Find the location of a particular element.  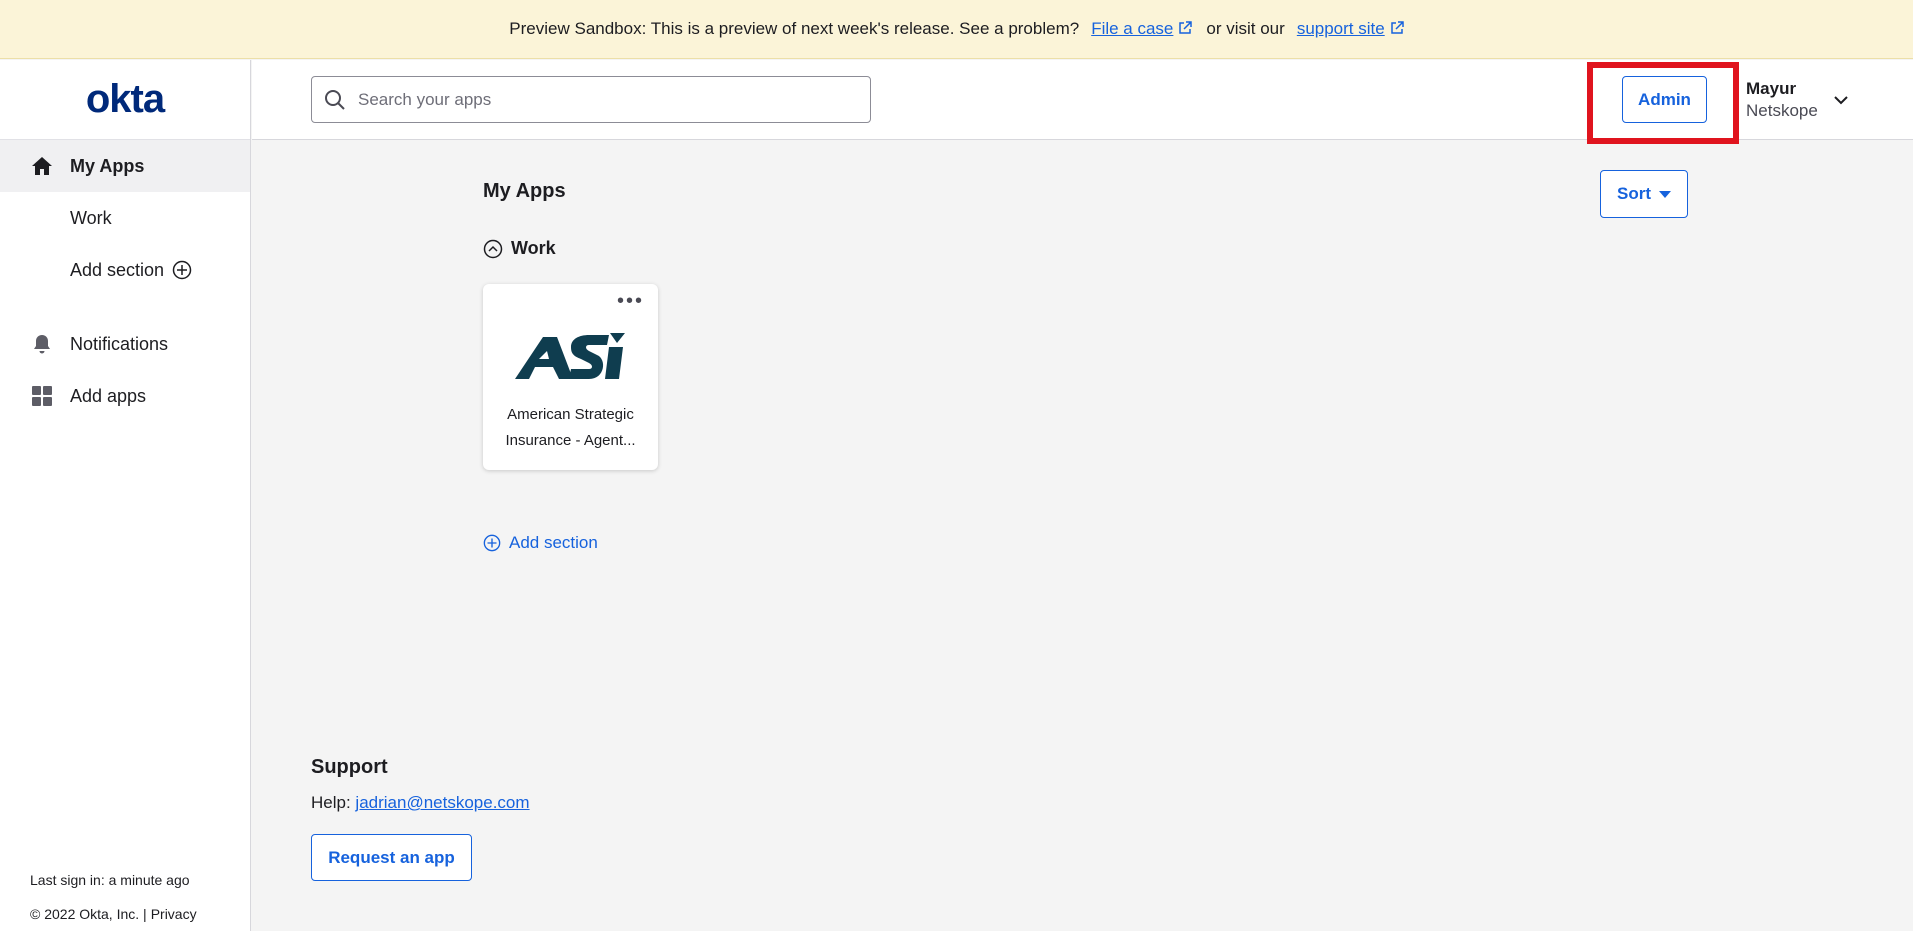

user-menu: Mayur Netskope is located at coordinates (1798, 99).